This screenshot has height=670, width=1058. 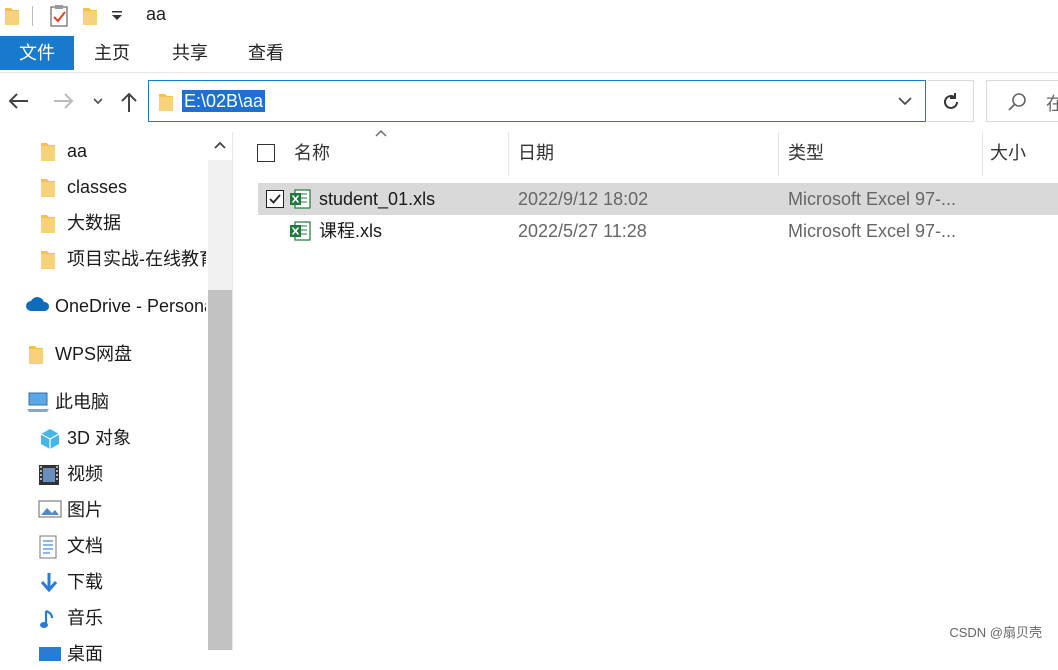 I want to click on scroll-up-chevron-icon, so click(x=220, y=145).